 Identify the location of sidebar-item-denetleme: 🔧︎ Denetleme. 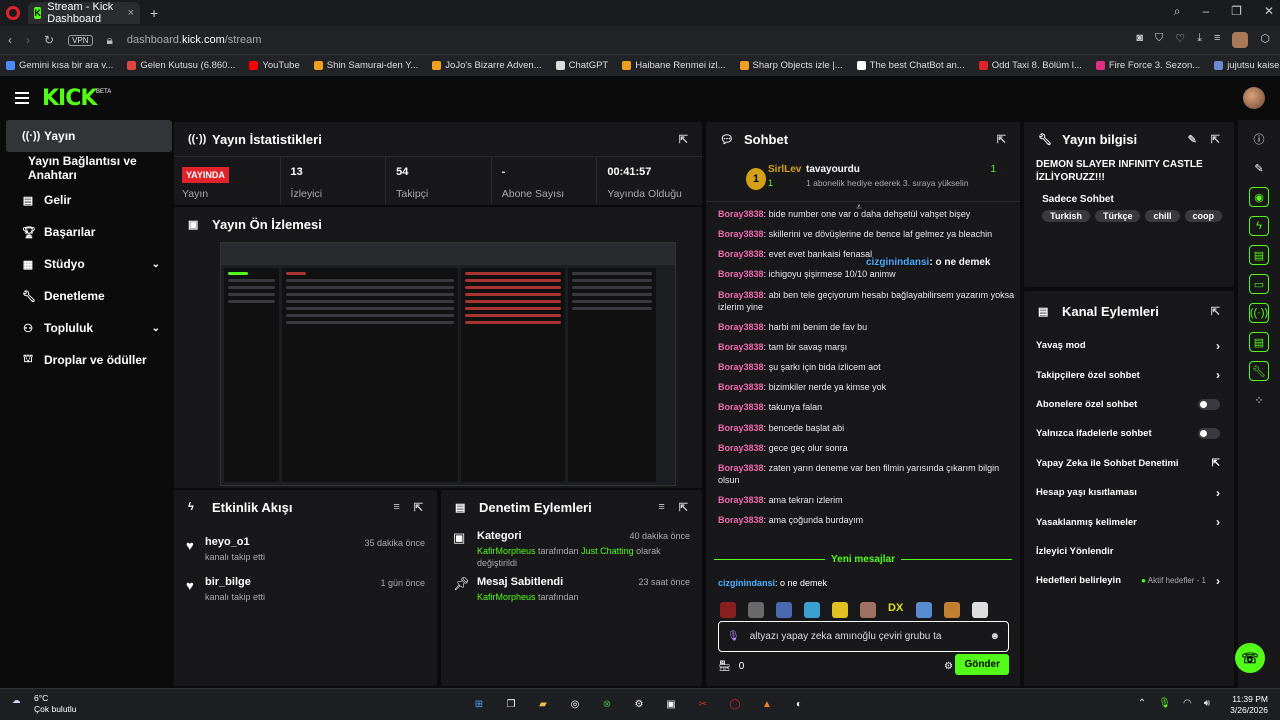
(89, 296).